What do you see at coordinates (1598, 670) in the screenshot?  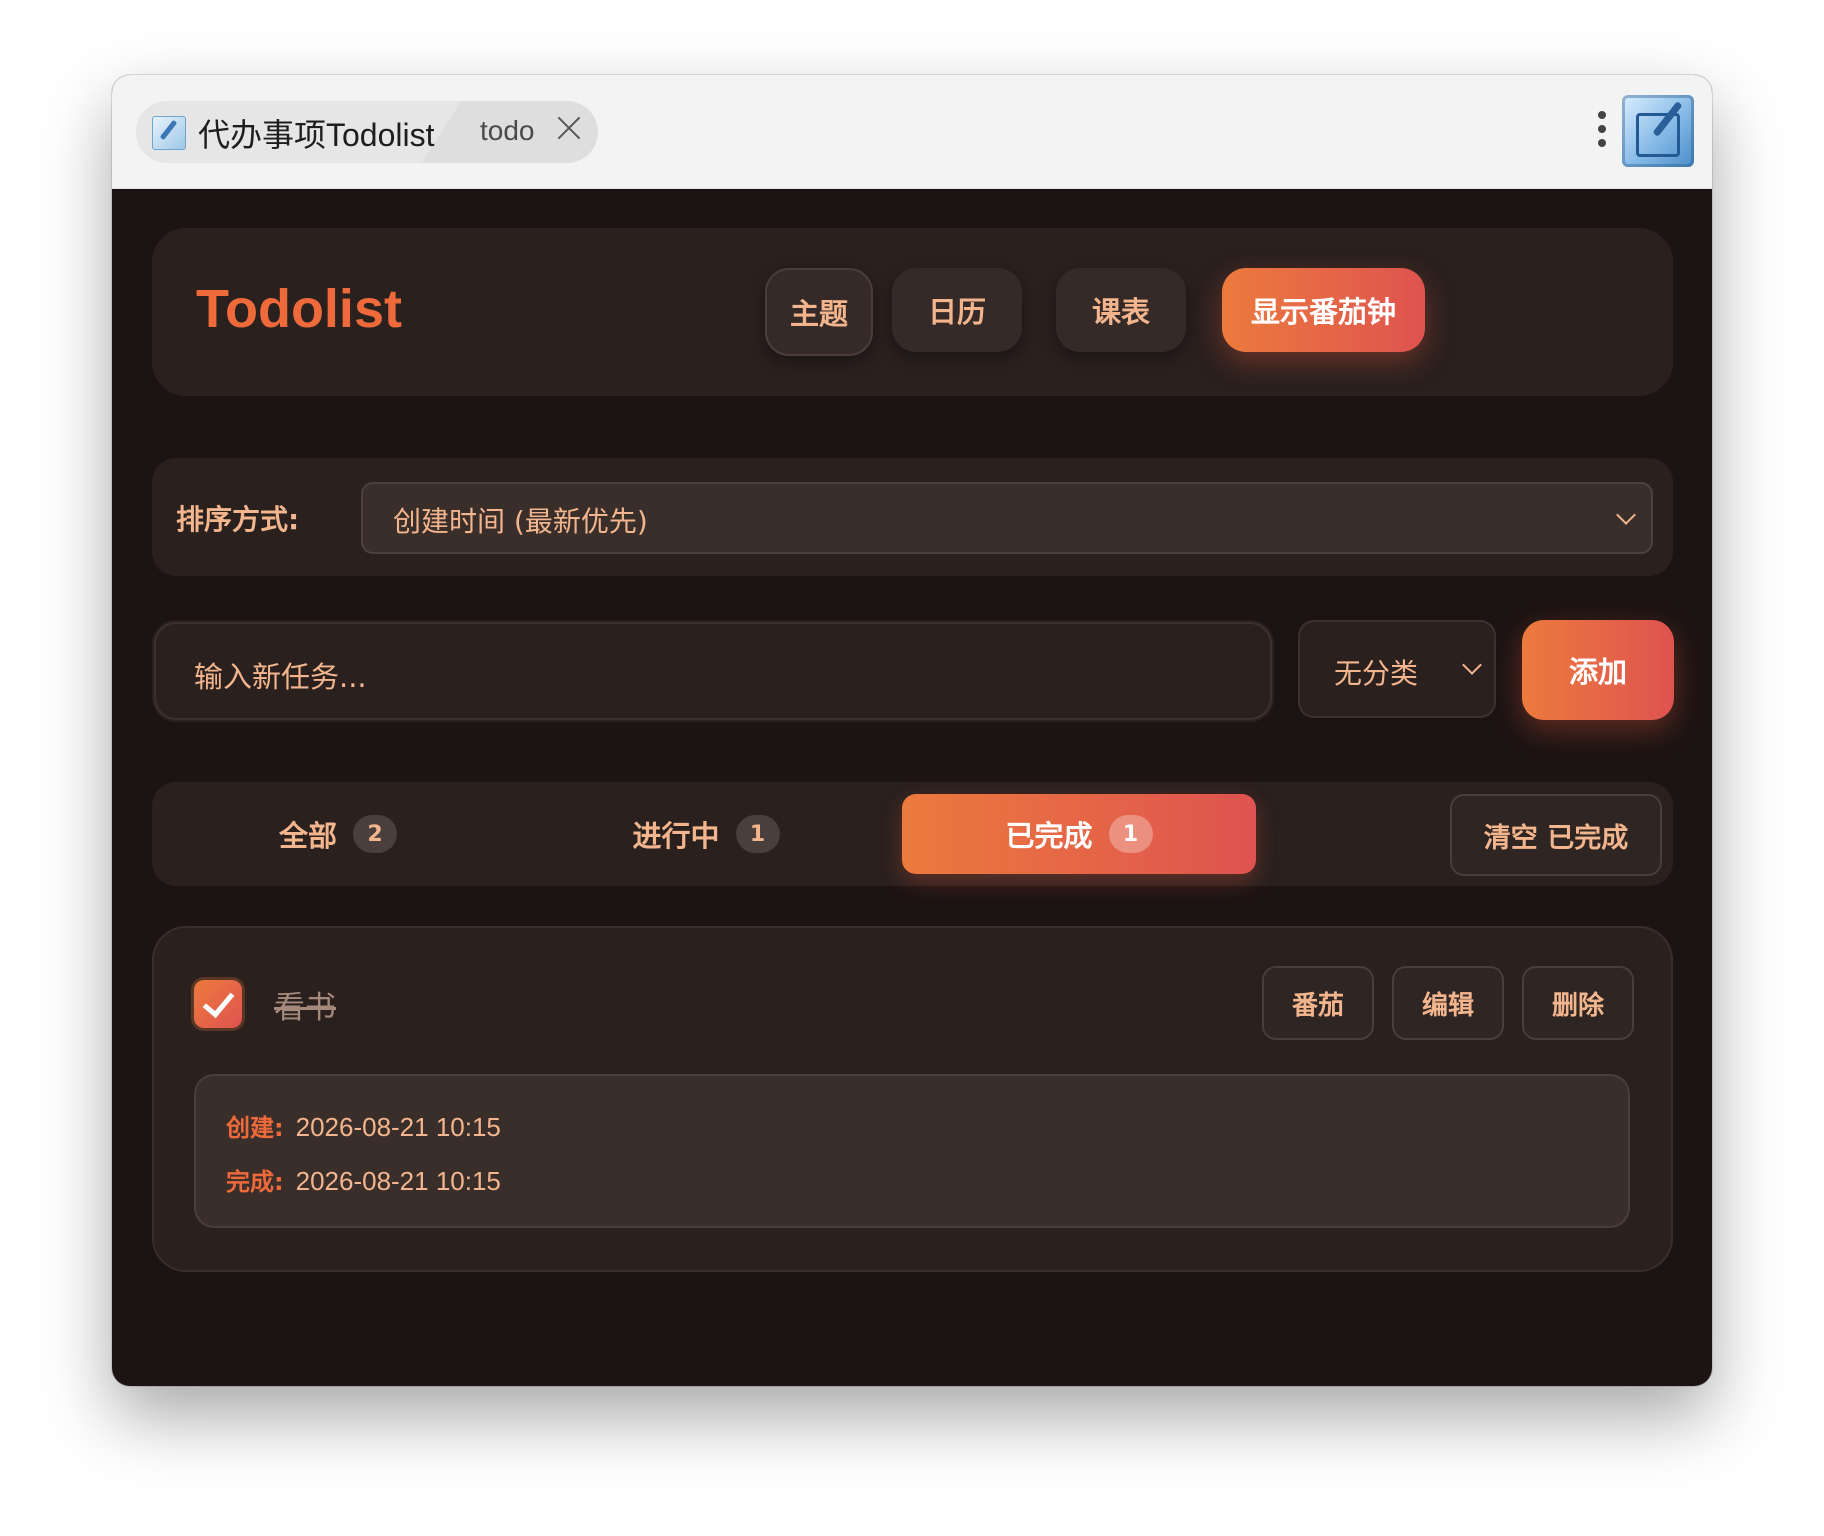 I see `add-button: 添加` at bounding box center [1598, 670].